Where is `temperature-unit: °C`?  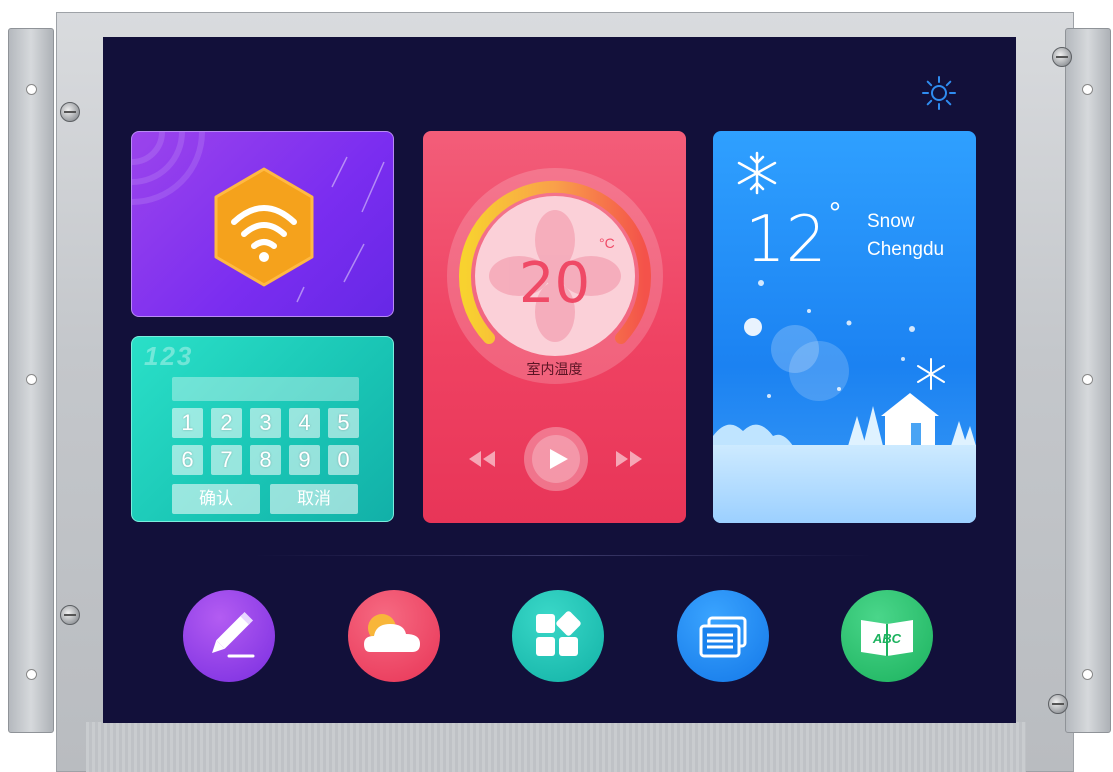
temperature-unit: °C is located at coordinates (607, 243).